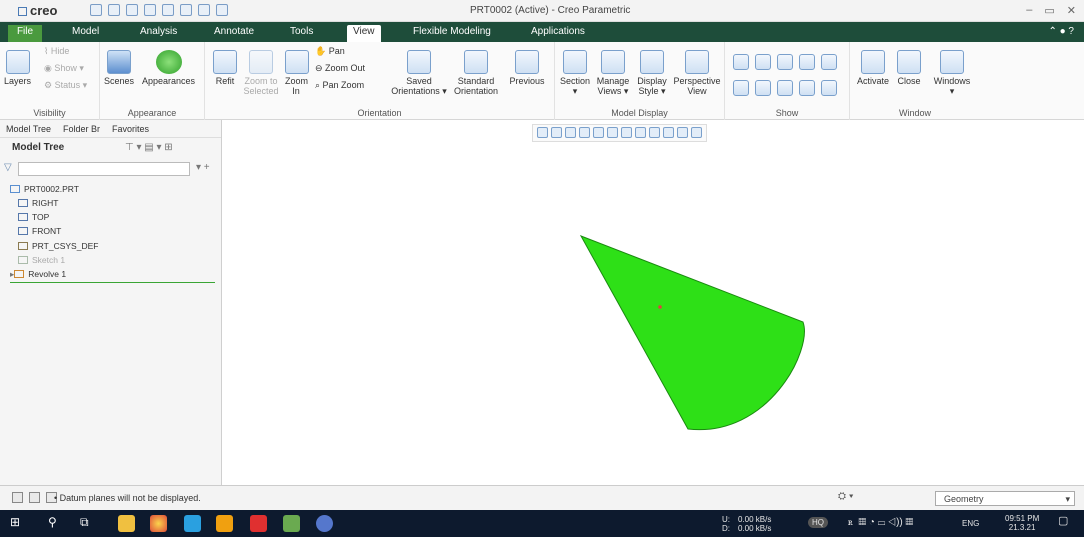 This screenshot has height=537, width=1084. I want to click on open-icon, so click(114, 10).